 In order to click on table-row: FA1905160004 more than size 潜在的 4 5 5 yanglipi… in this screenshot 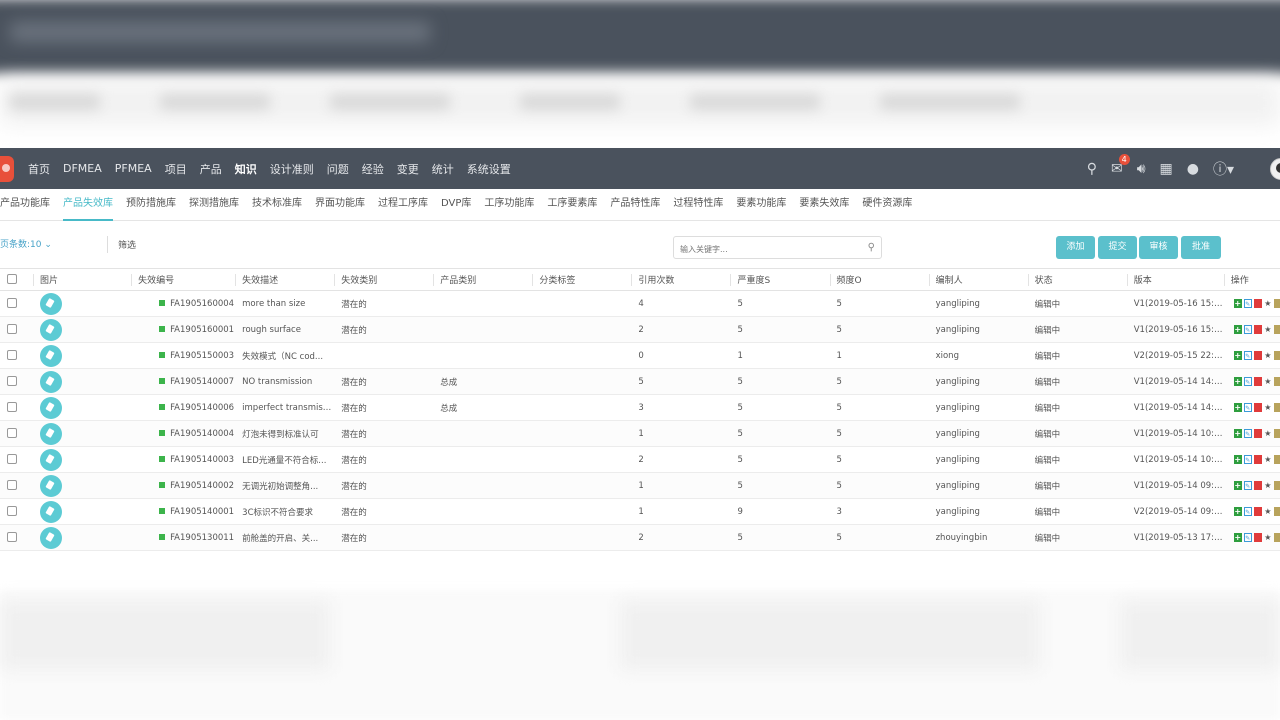, I will do `click(640, 303)`.